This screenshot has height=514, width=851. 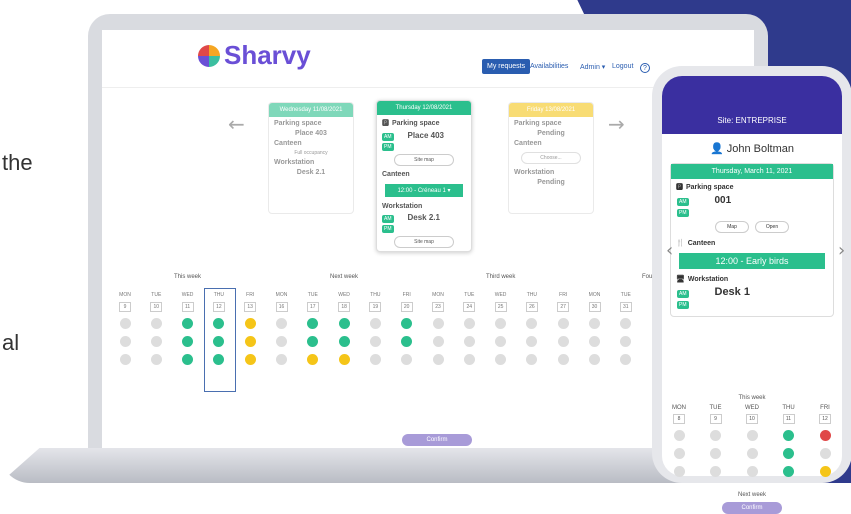 What do you see at coordinates (254, 55) in the screenshot?
I see `logo: Sharvy` at bounding box center [254, 55].